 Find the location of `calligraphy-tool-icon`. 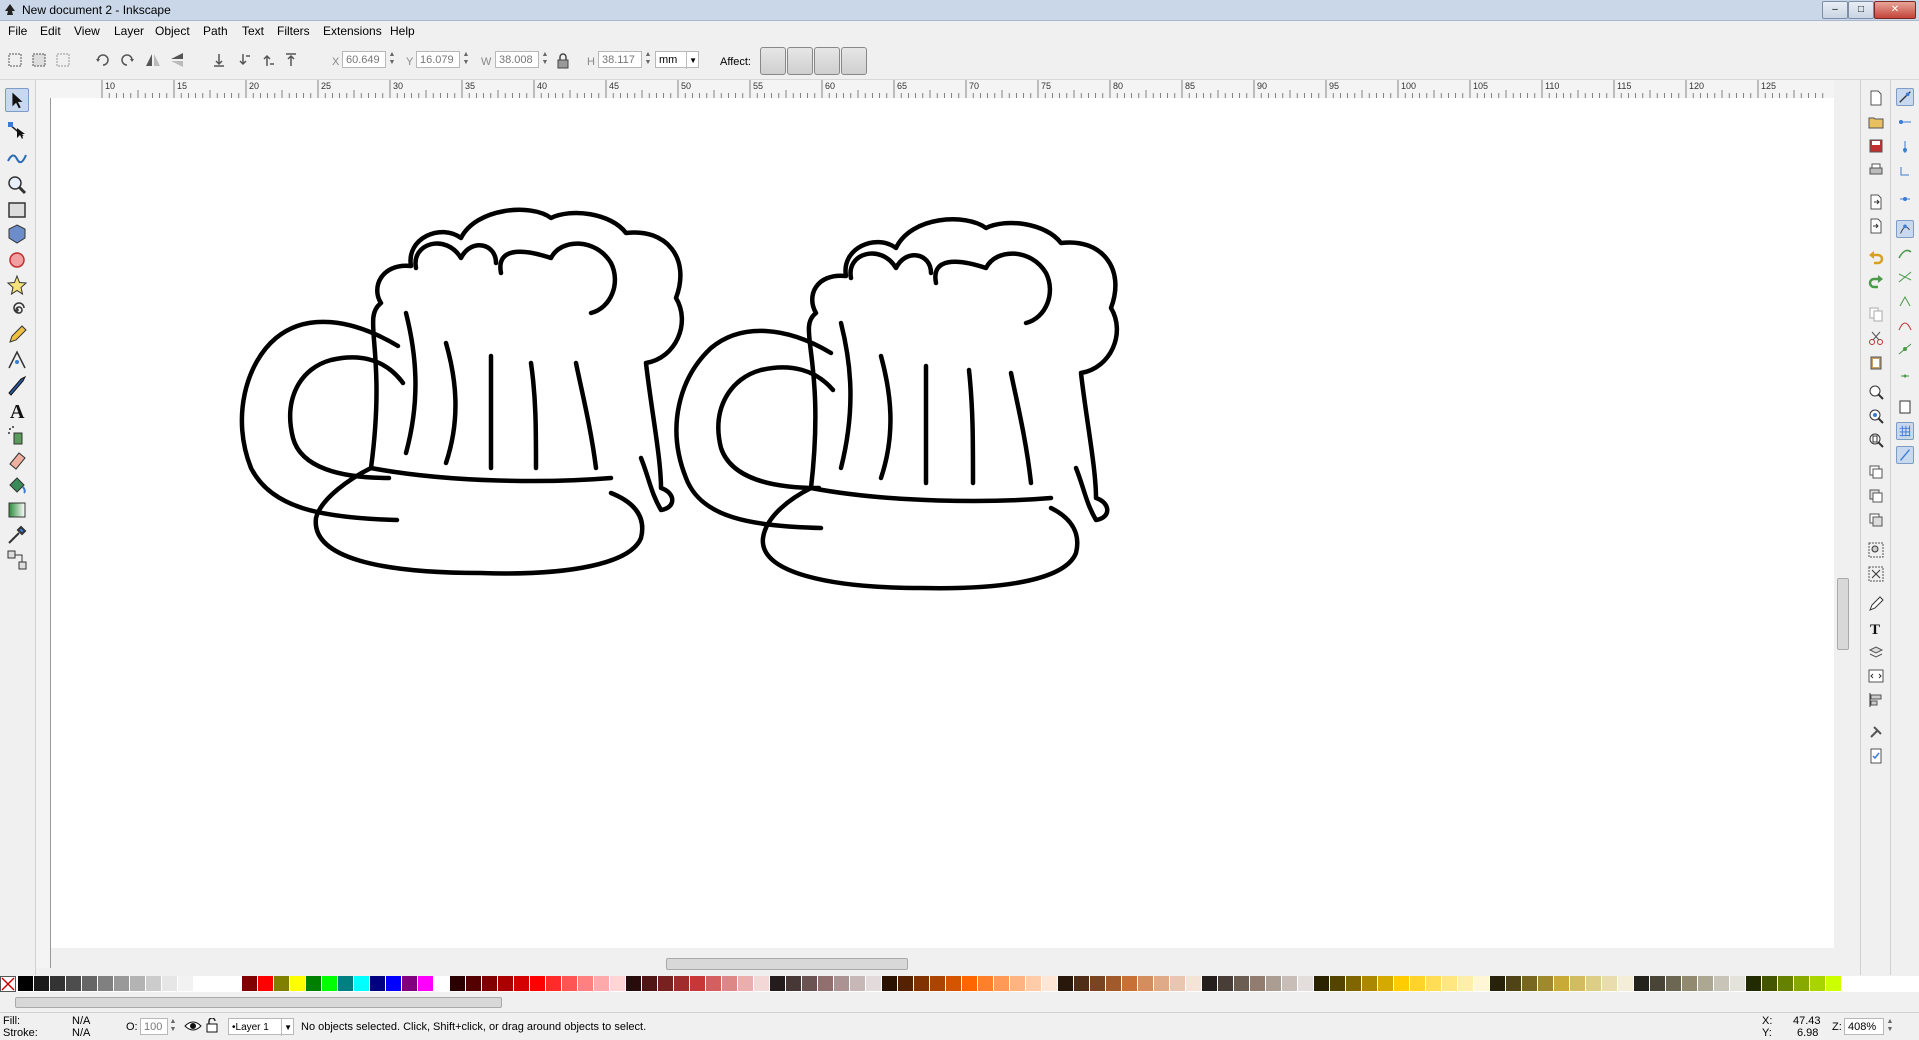

calligraphy-tool-icon is located at coordinates (17, 385).